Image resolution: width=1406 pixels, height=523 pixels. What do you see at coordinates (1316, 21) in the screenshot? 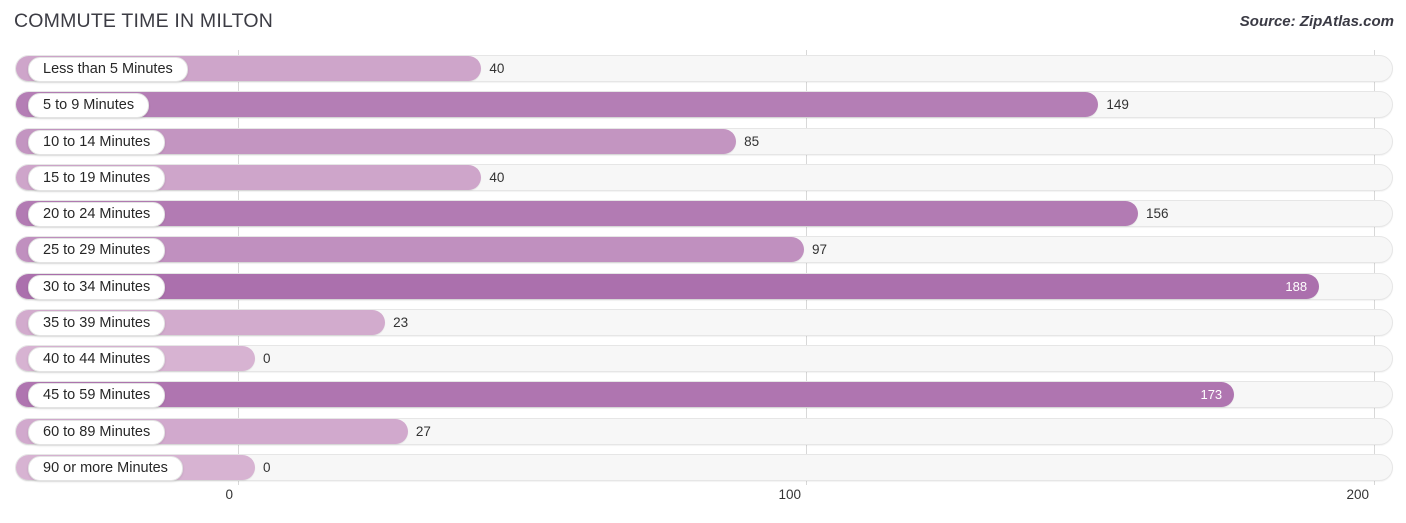
I see `source-attribution: Source: ZipAtlas.com` at bounding box center [1316, 21].